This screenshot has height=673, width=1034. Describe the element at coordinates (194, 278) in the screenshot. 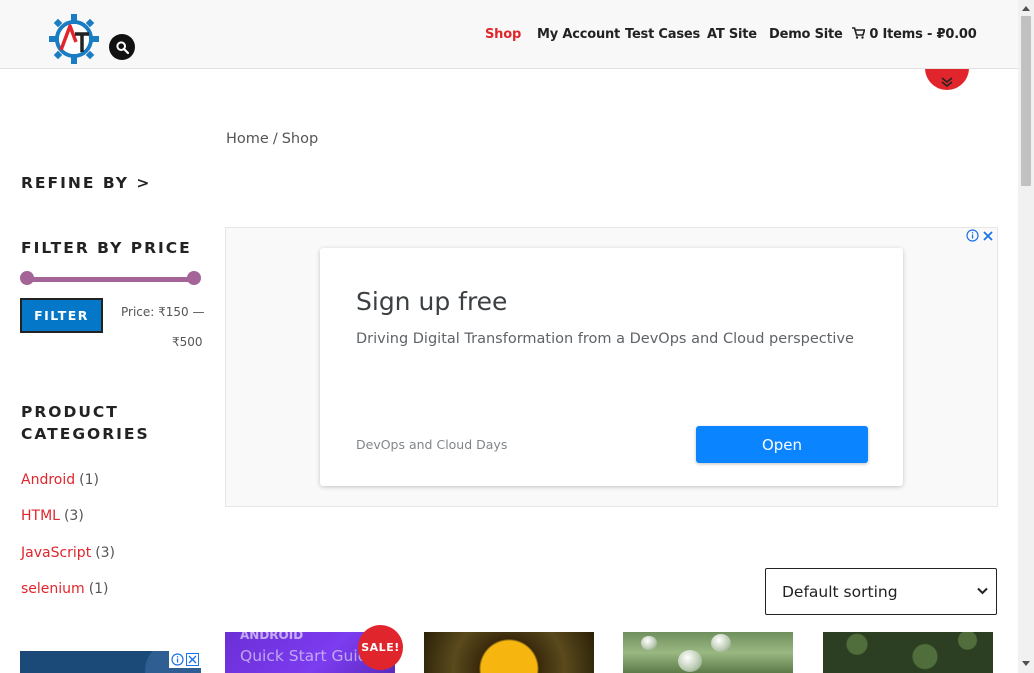

I see `price-slider-max-handle` at that location.